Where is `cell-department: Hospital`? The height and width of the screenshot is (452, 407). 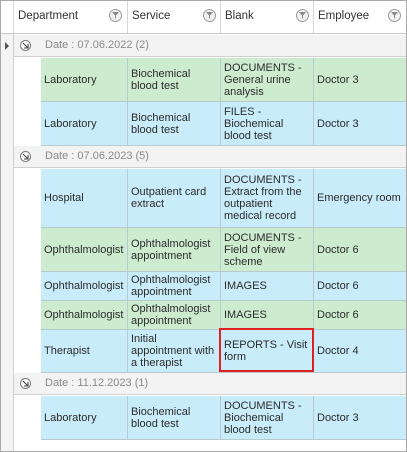
cell-department: Hospital is located at coordinates (84, 198).